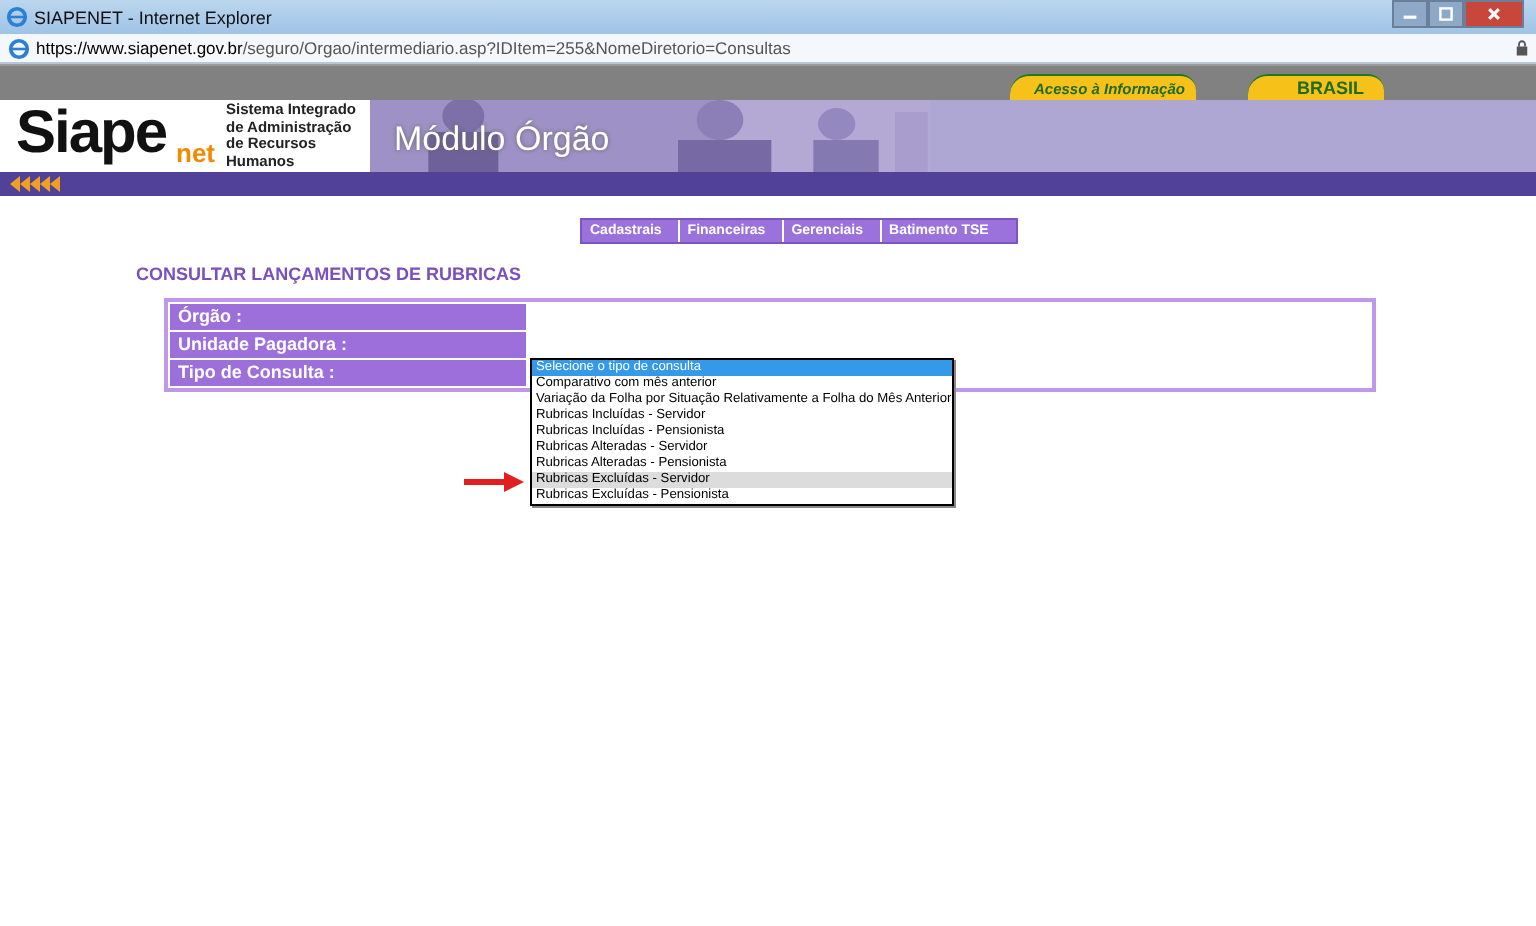 The width and height of the screenshot is (1536, 926). What do you see at coordinates (329, 274) in the screenshot?
I see `page-heading: CONSULTAR LANÇAMENTOS DE RUBRICAS` at bounding box center [329, 274].